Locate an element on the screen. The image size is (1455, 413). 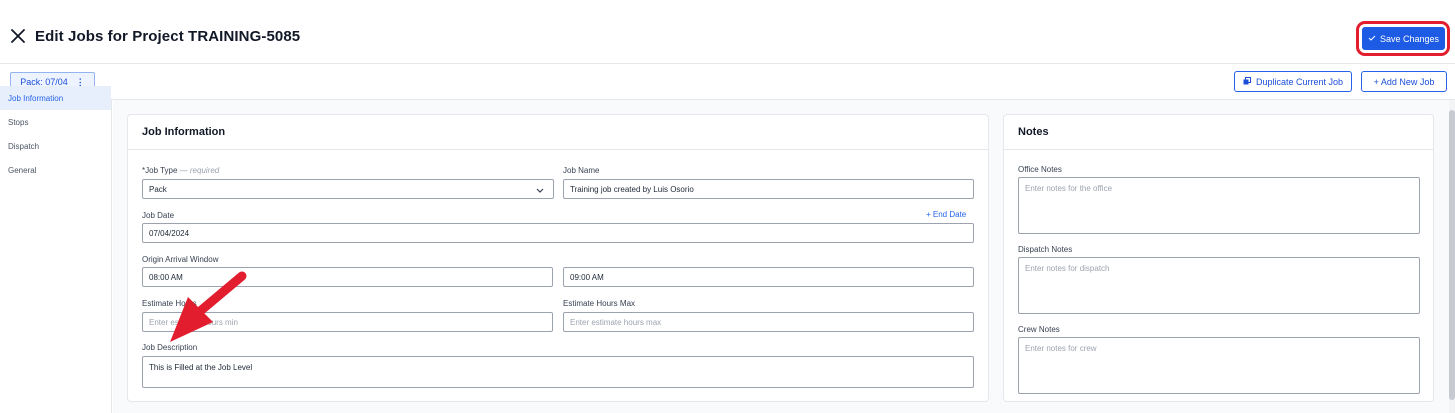
sidebar-item-stops: Stops is located at coordinates (55, 122).